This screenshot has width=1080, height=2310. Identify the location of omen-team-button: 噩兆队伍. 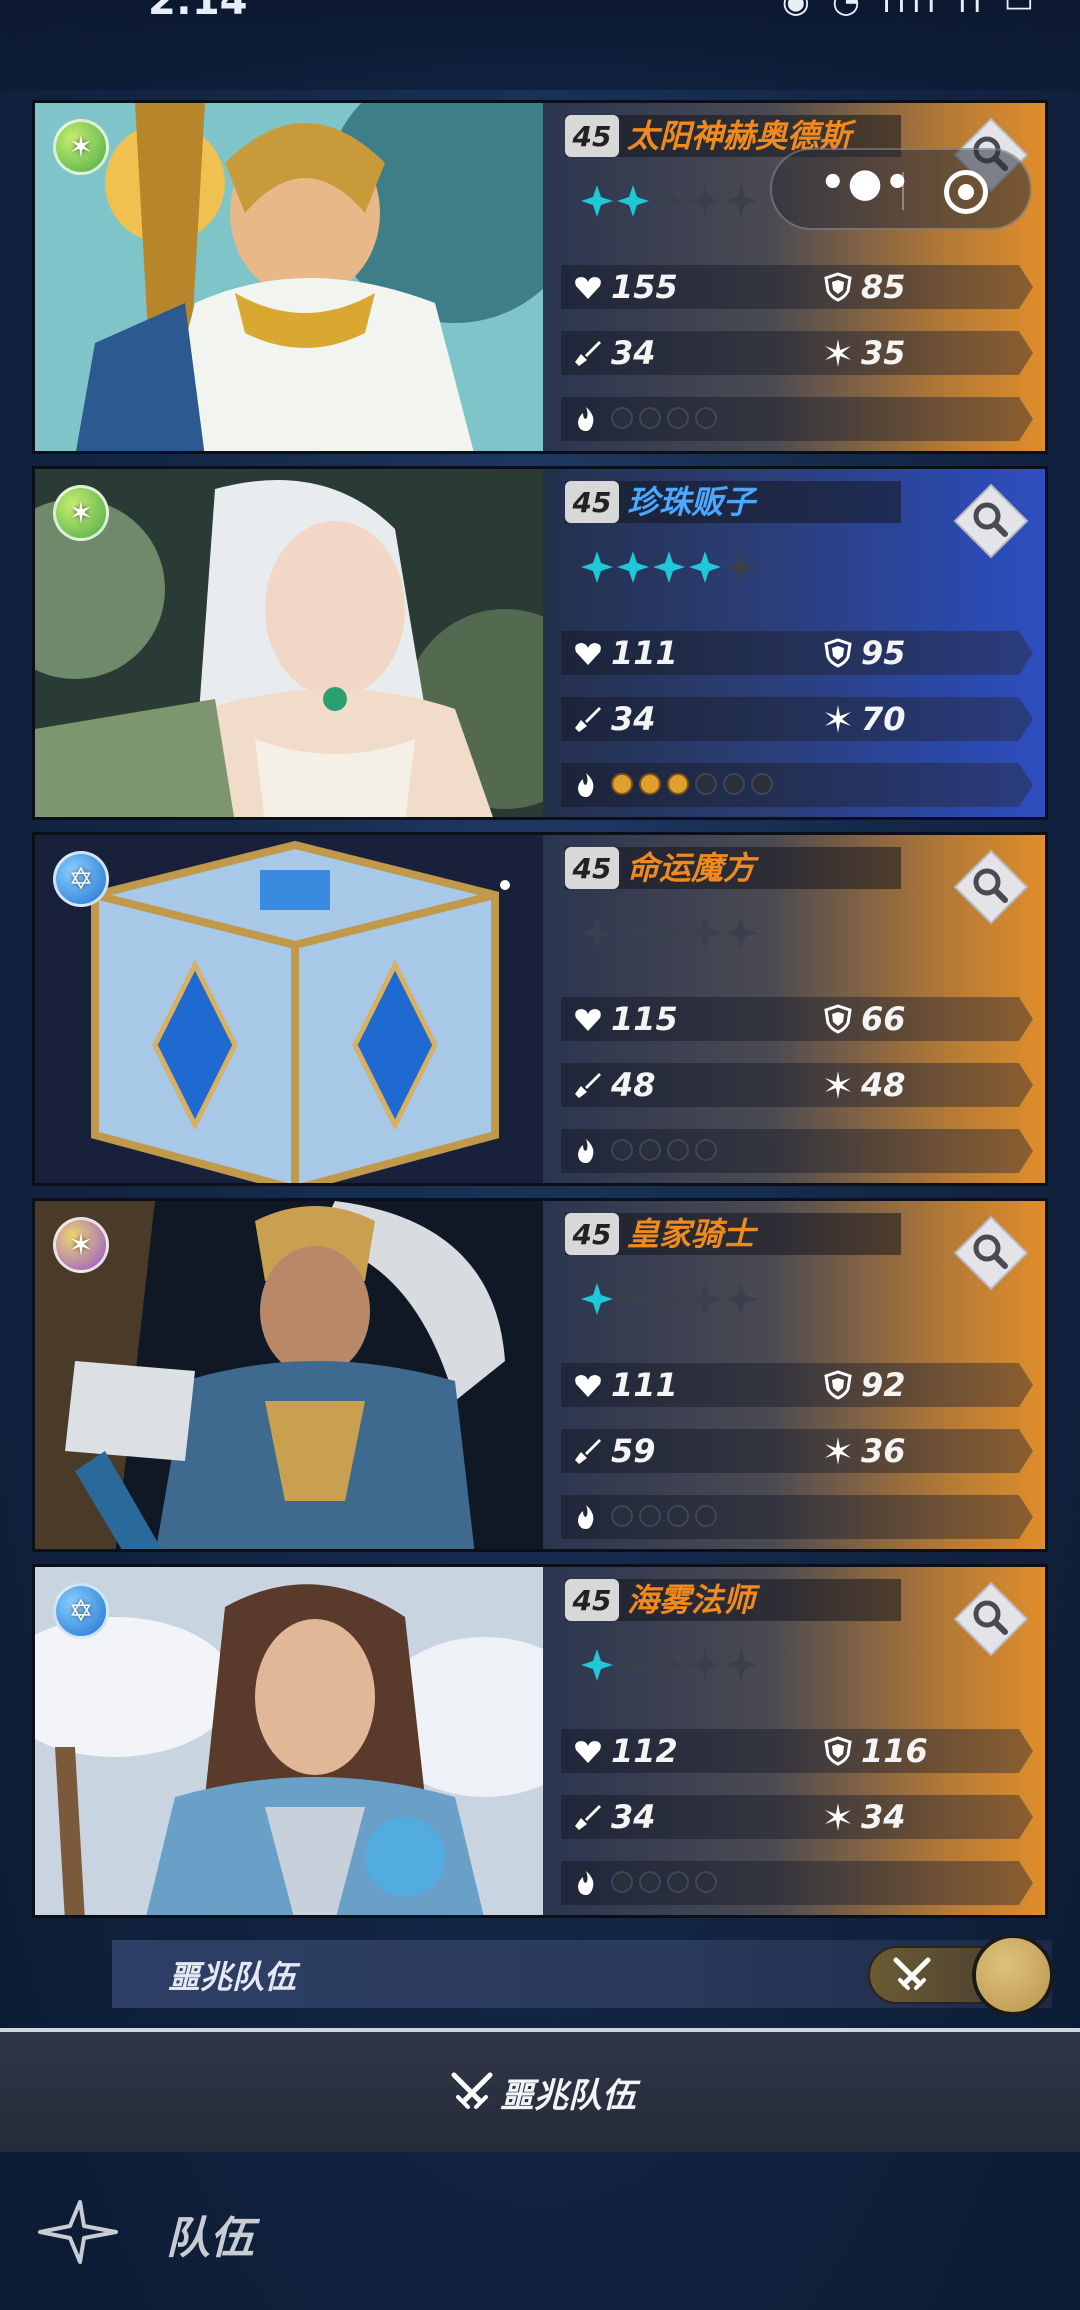
(542, 2092).